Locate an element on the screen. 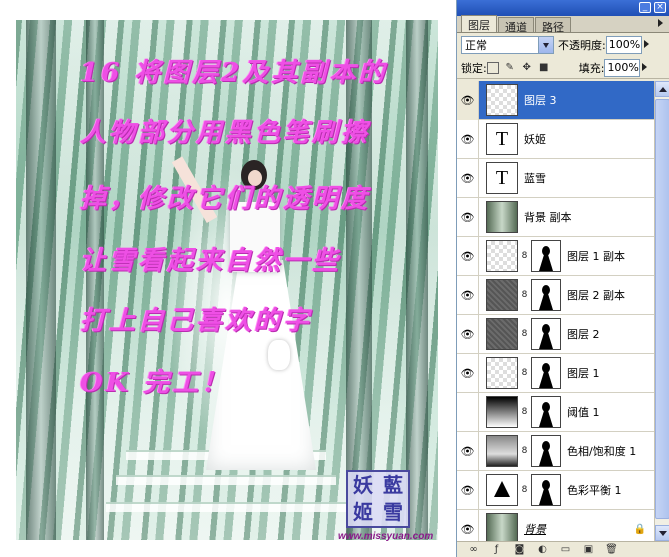 Image resolution: width=669 pixels, height=557 pixels. scroll-down-icon is located at coordinates (662, 533).